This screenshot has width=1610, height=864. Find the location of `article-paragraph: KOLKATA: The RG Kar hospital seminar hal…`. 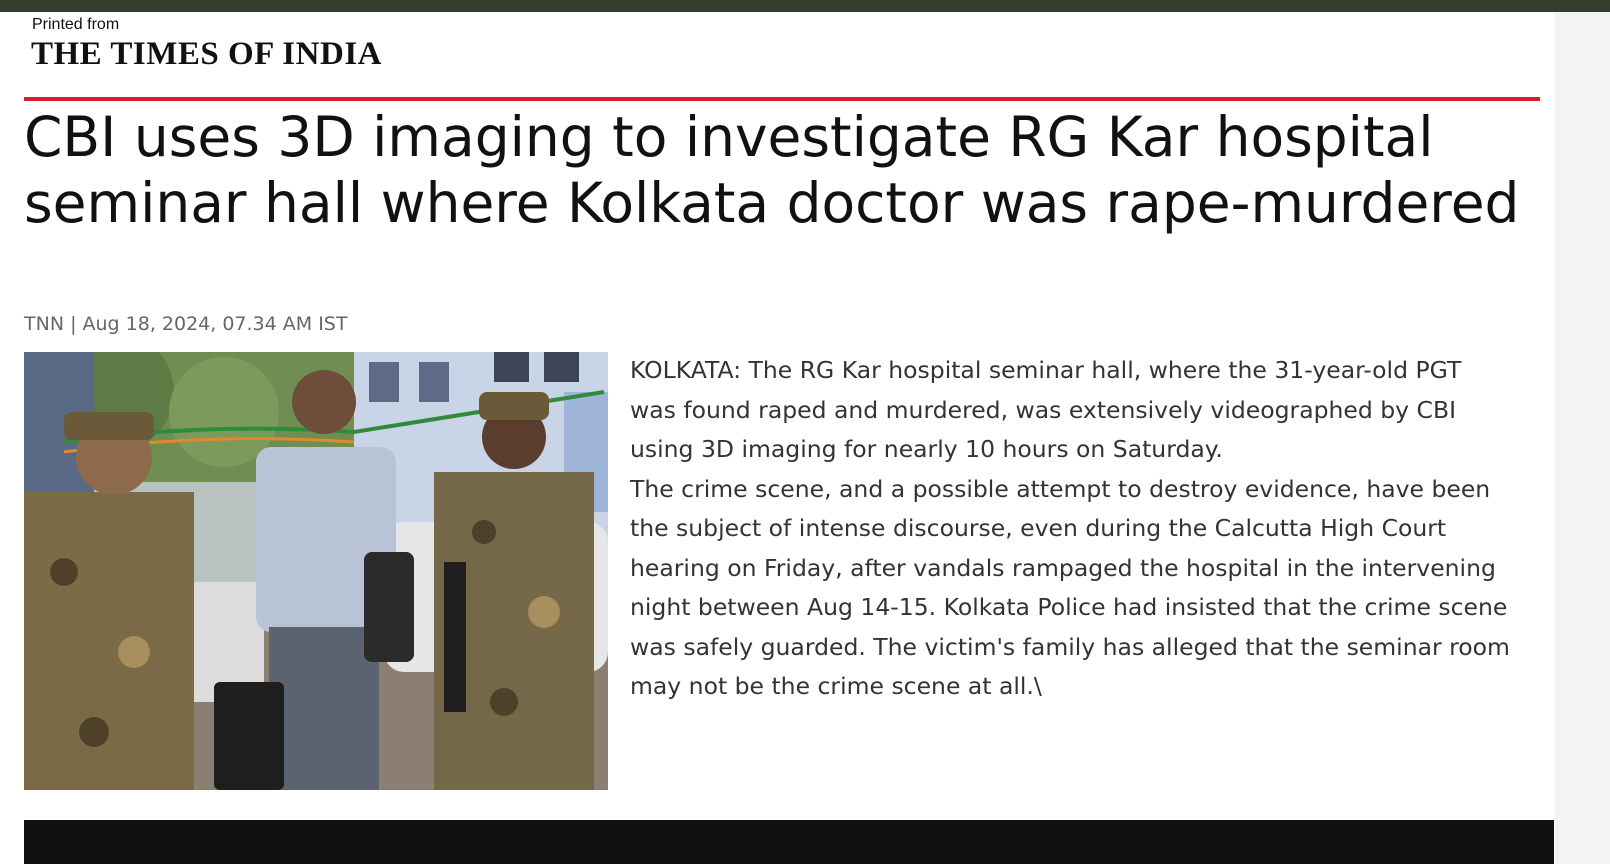

article-paragraph: KOLKATA: The RG Kar hospital seminar hal… is located at coordinates (1046, 409).